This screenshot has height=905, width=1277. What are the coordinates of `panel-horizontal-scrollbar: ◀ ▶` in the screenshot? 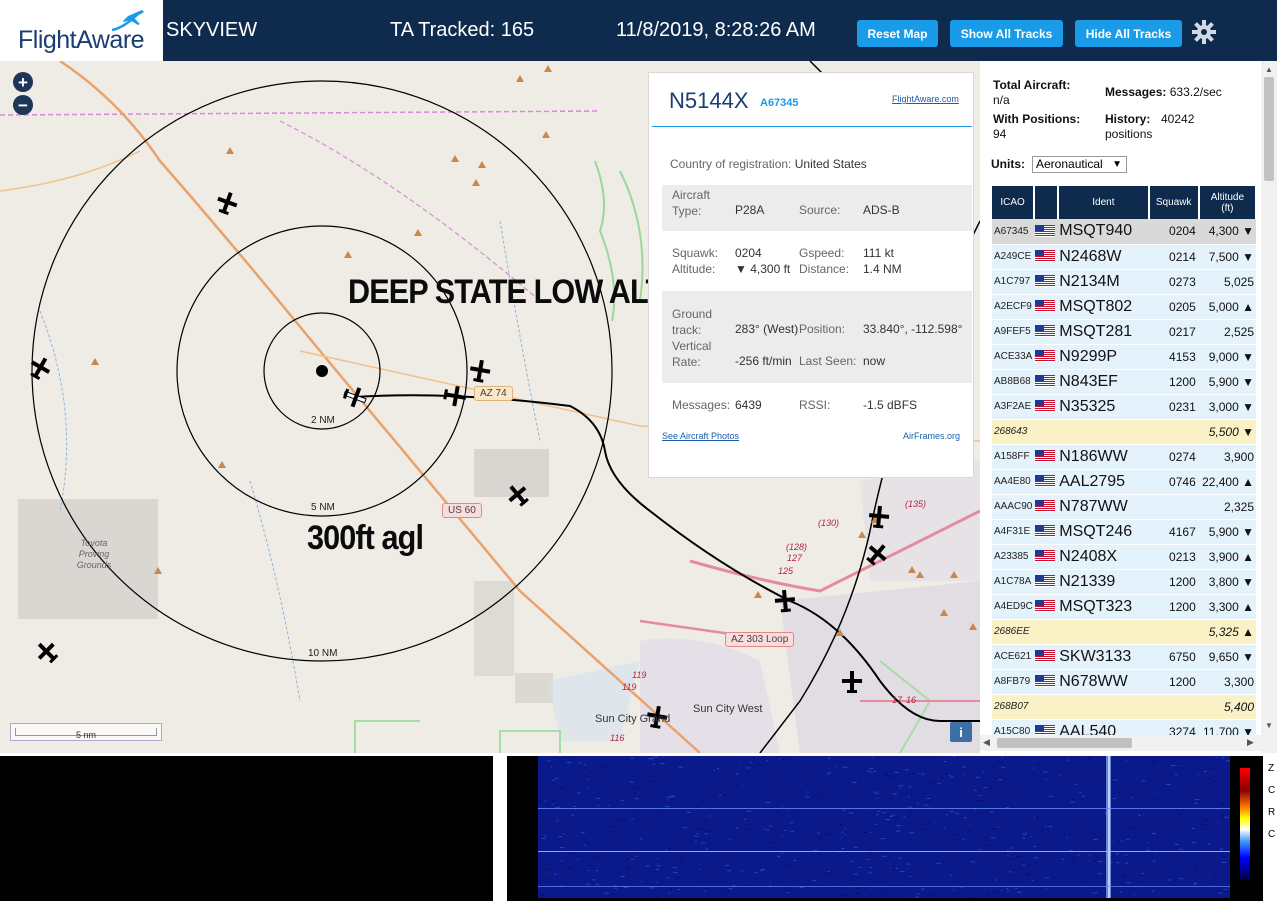 It's located at (1120, 743).